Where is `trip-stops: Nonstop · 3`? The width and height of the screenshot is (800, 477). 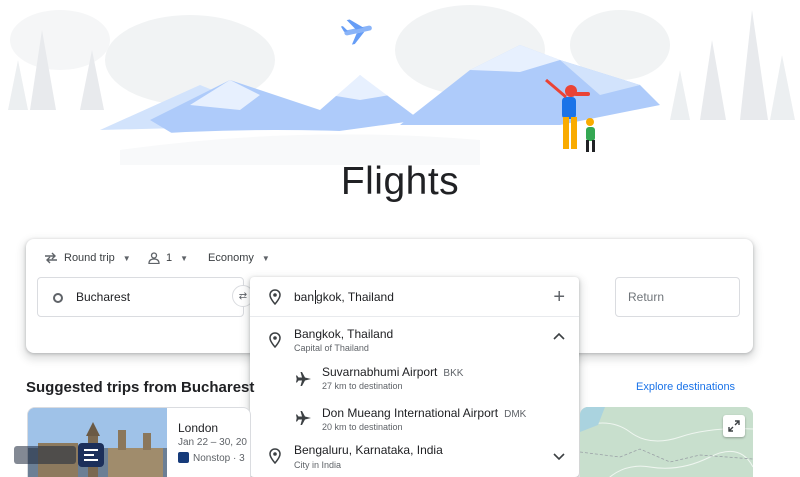
trip-stops: Nonstop · 3 is located at coordinates (211, 458).